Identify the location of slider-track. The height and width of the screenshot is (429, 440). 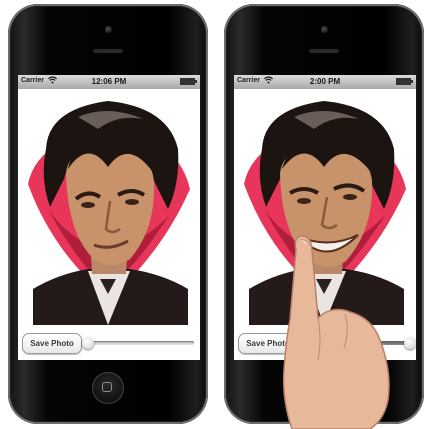
(141, 343).